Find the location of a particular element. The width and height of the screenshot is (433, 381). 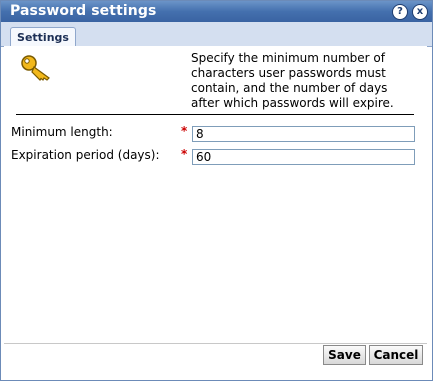

title-bar: Password settings ? x is located at coordinates (216, 11).